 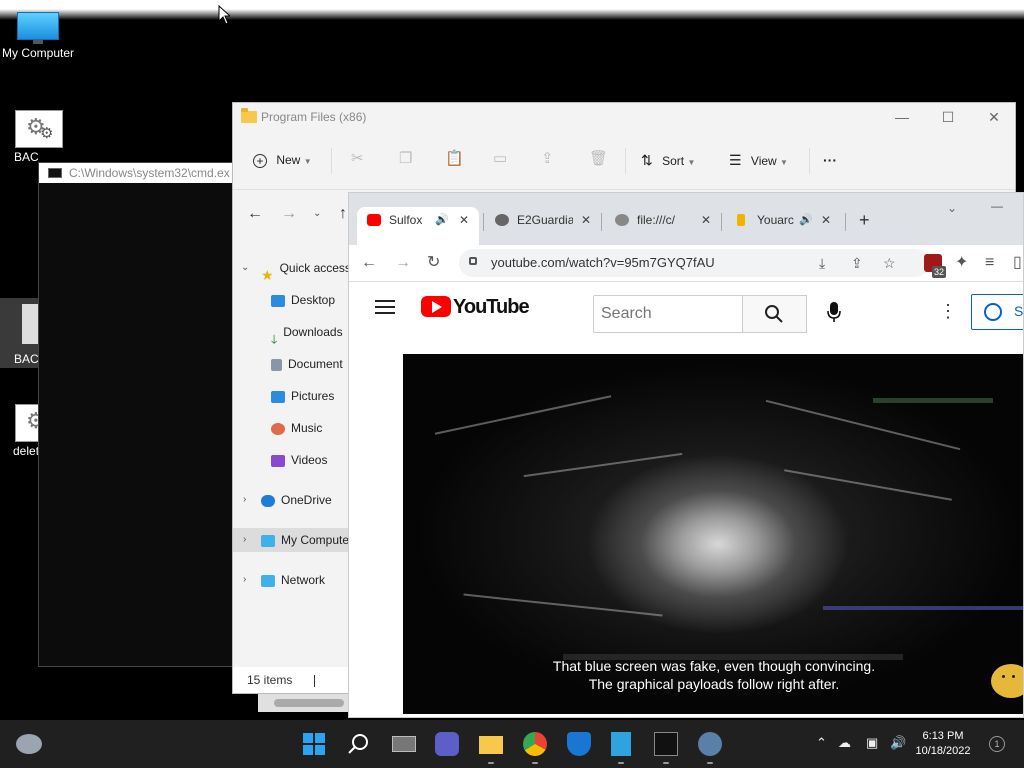 I want to click on chevron-right-icon: ›, so click(x=244, y=540).